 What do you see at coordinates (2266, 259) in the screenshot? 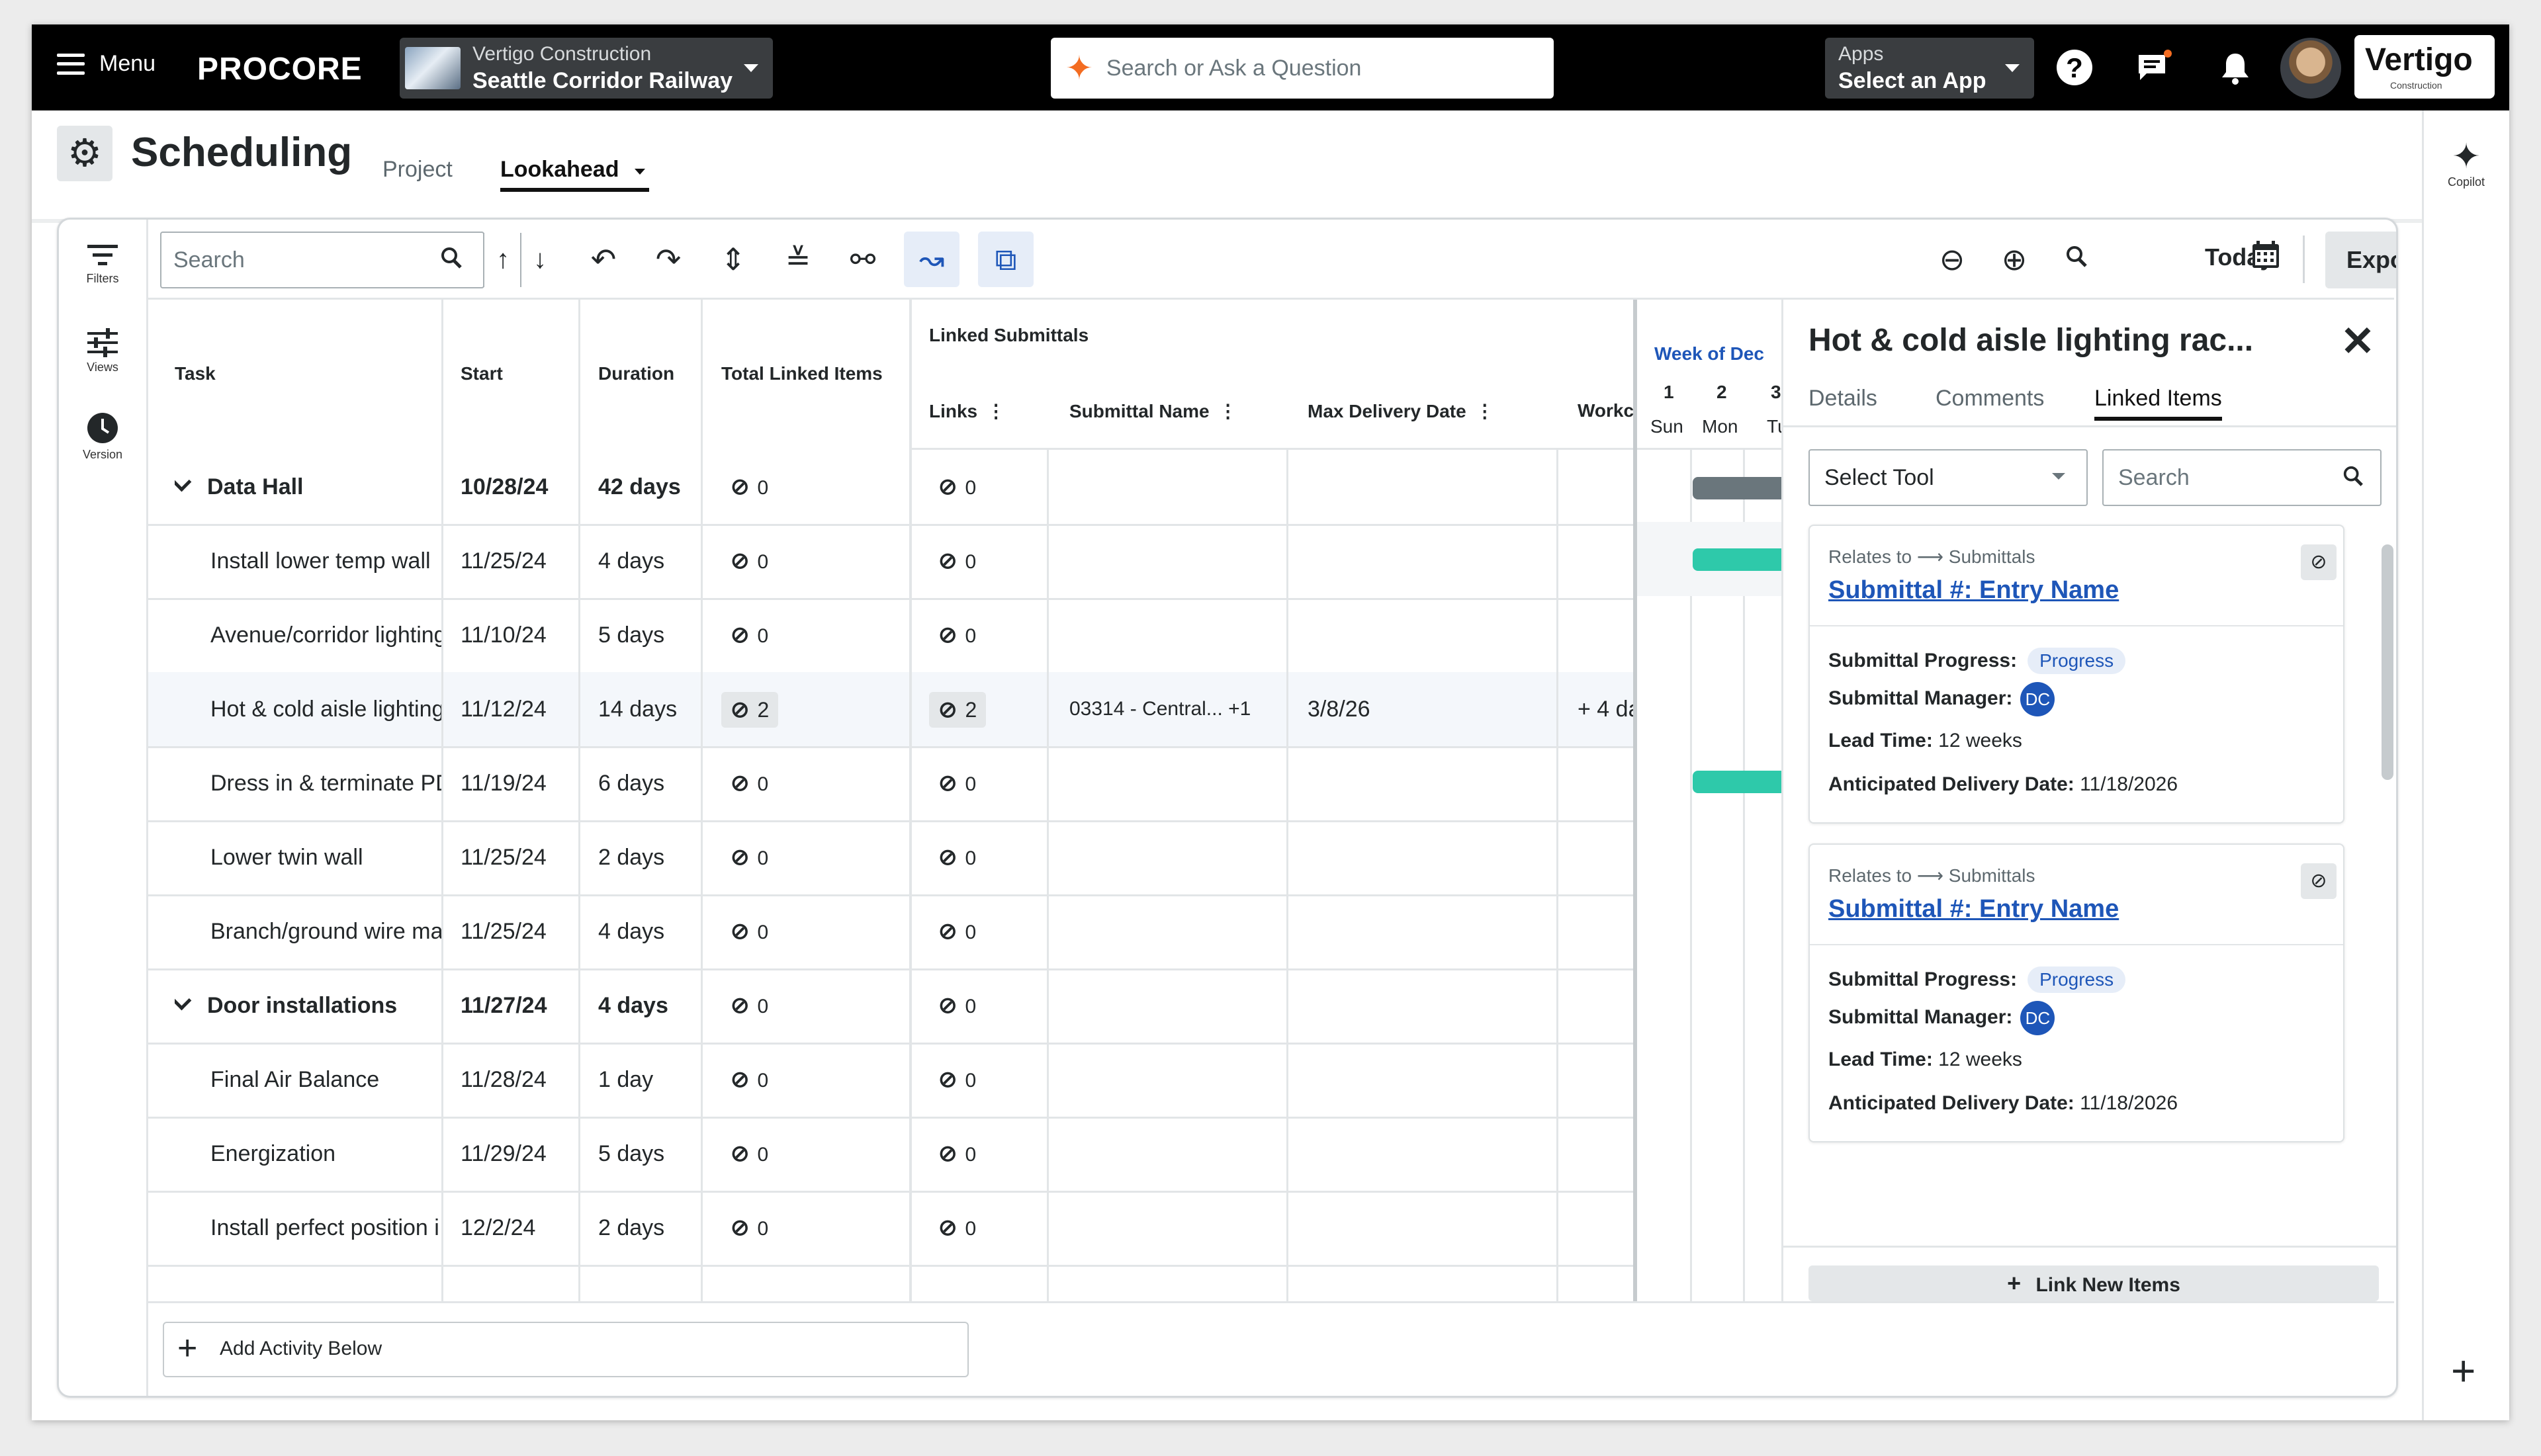
I see `calendar-button` at bounding box center [2266, 259].